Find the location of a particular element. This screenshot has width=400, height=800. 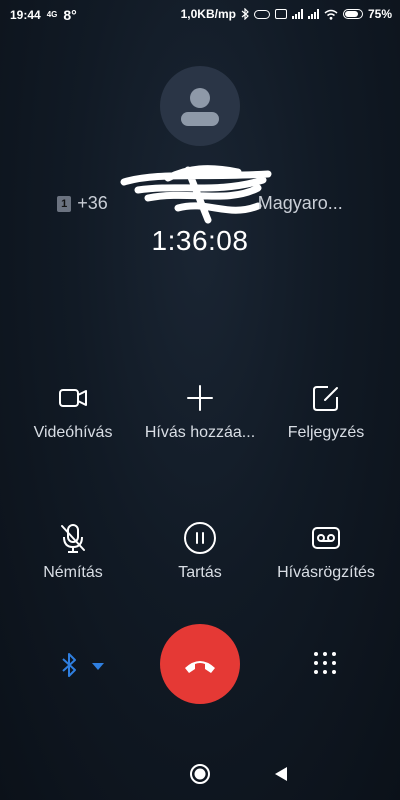

network-speed: 1,0KB/mp is located at coordinates (208, 14).